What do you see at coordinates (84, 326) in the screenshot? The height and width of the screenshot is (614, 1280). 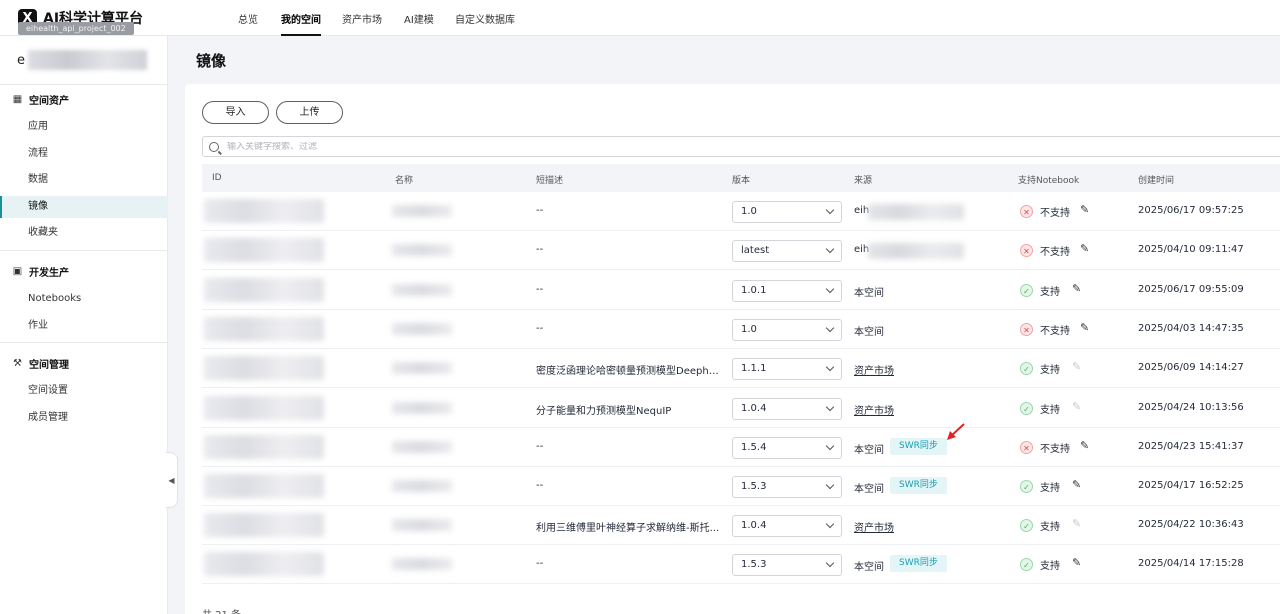 I see `sidebar-item-jobs: 作业` at bounding box center [84, 326].